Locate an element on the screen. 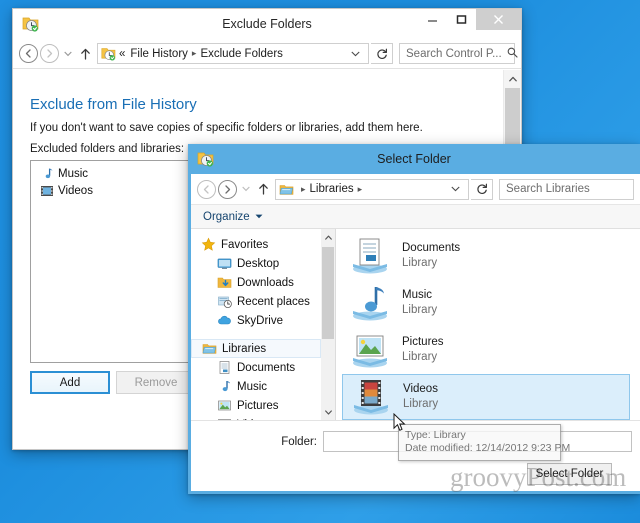  list-item: Music is located at coordinates (115, 173).